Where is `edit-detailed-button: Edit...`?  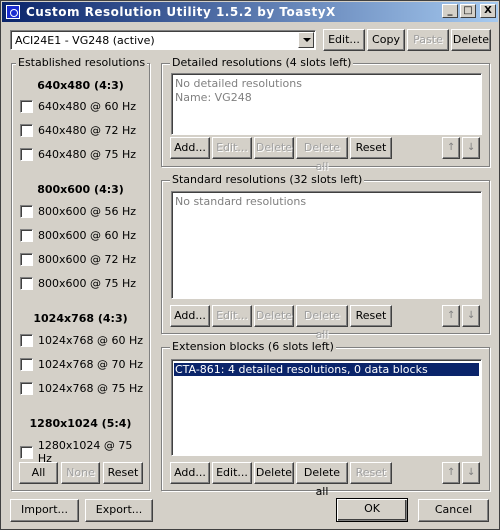
edit-detailed-button: Edit... is located at coordinates (232, 148).